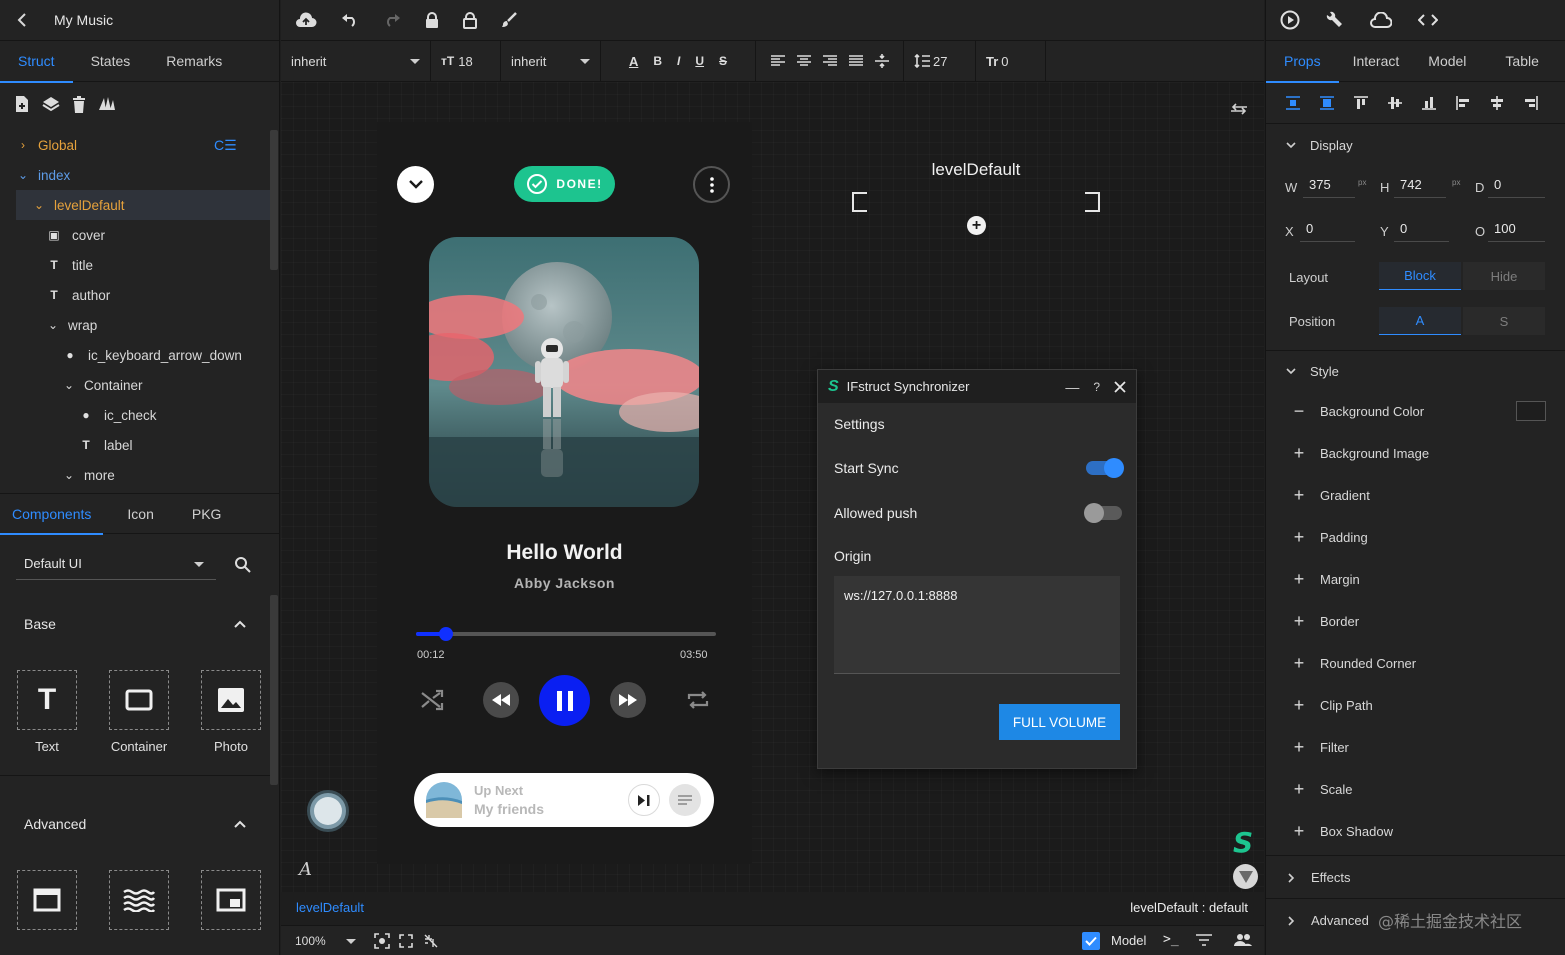 This screenshot has height=955, width=1565. What do you see at coordinates (1497, 102) in the screenshot?
I see `align-center-h-icon` at bounding box center [1497, 102].